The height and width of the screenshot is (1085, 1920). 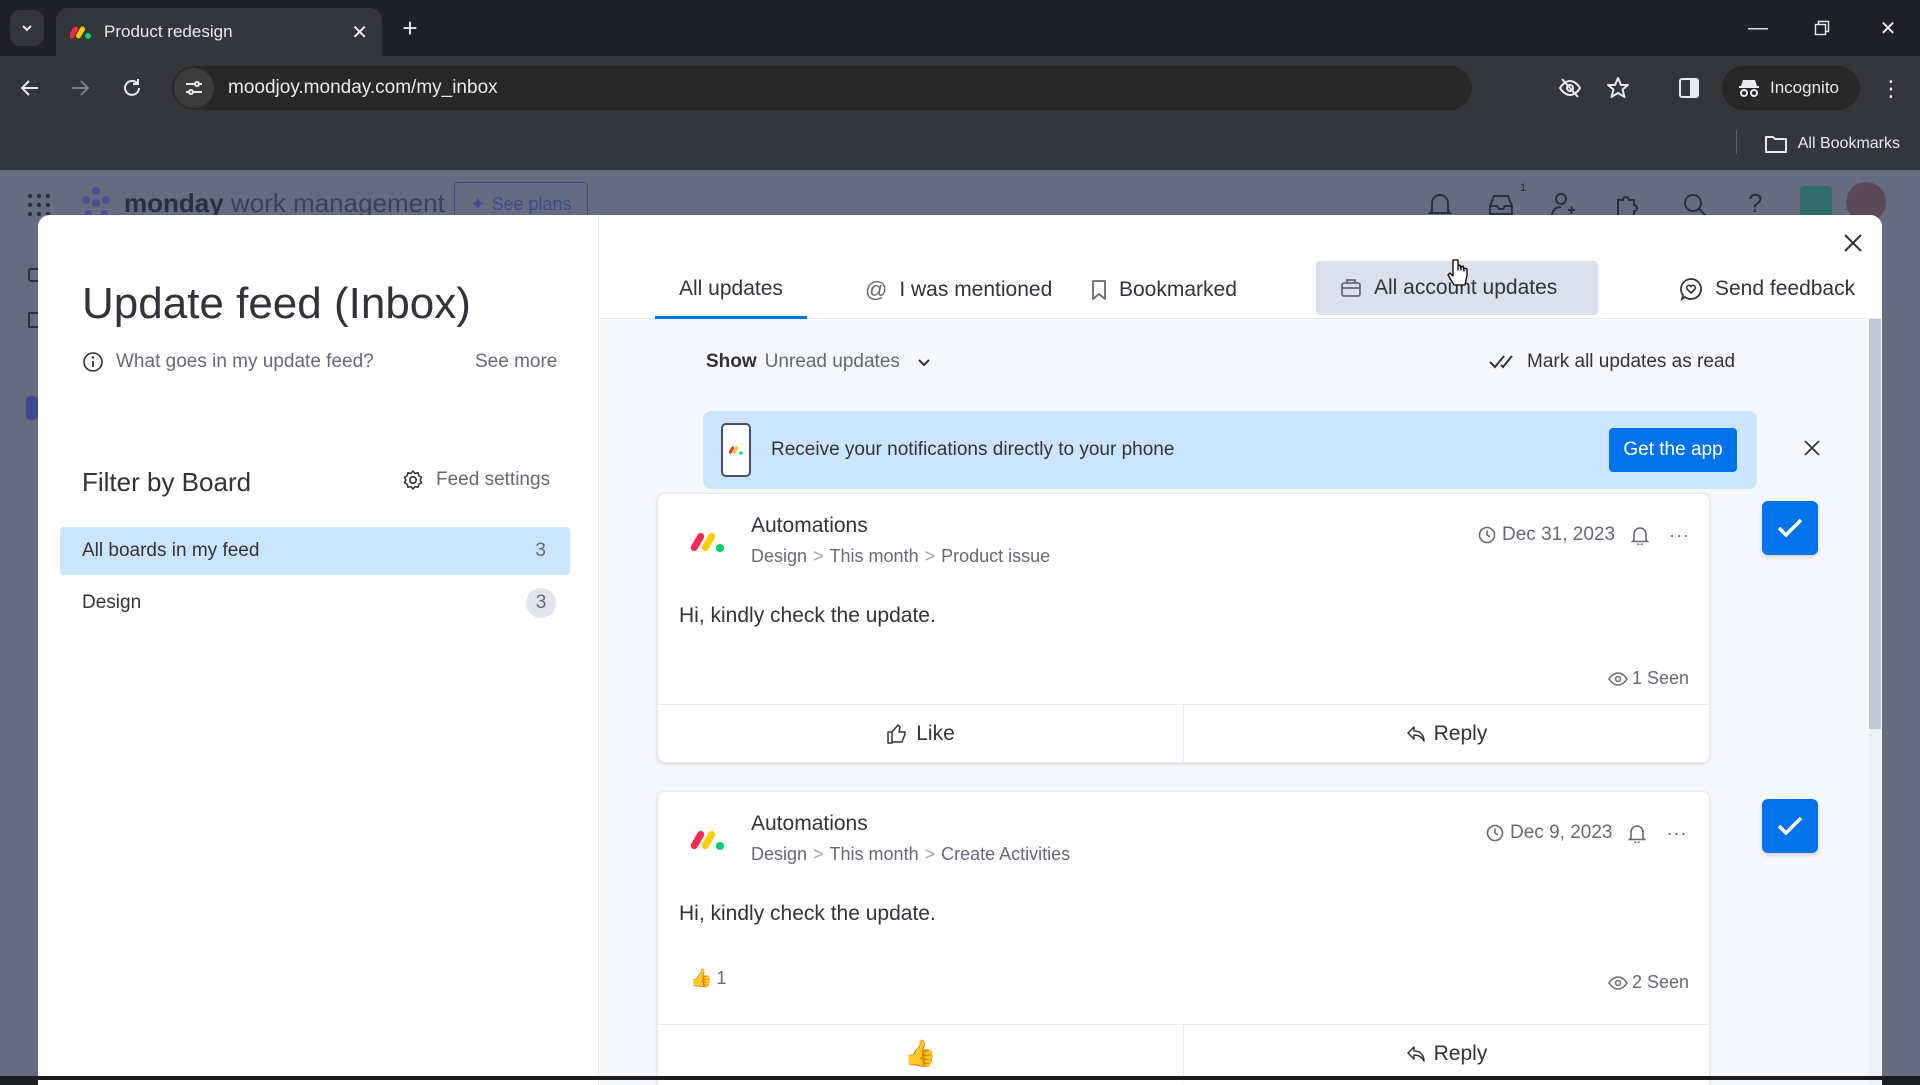 I want to click on update-body: Hi, kindly check the update., so click(x=807, y=913).